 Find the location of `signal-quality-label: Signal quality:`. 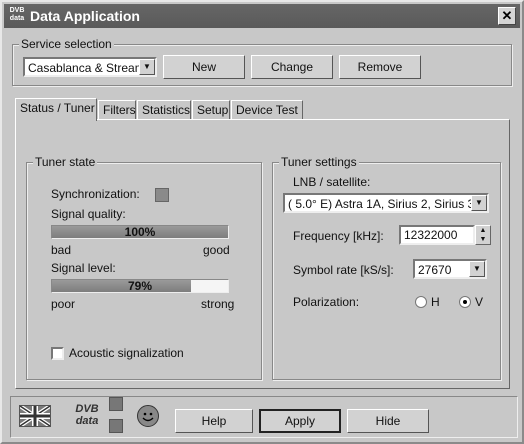

signal-quality-label: Signal quality: is located at coordinates (88, 214).